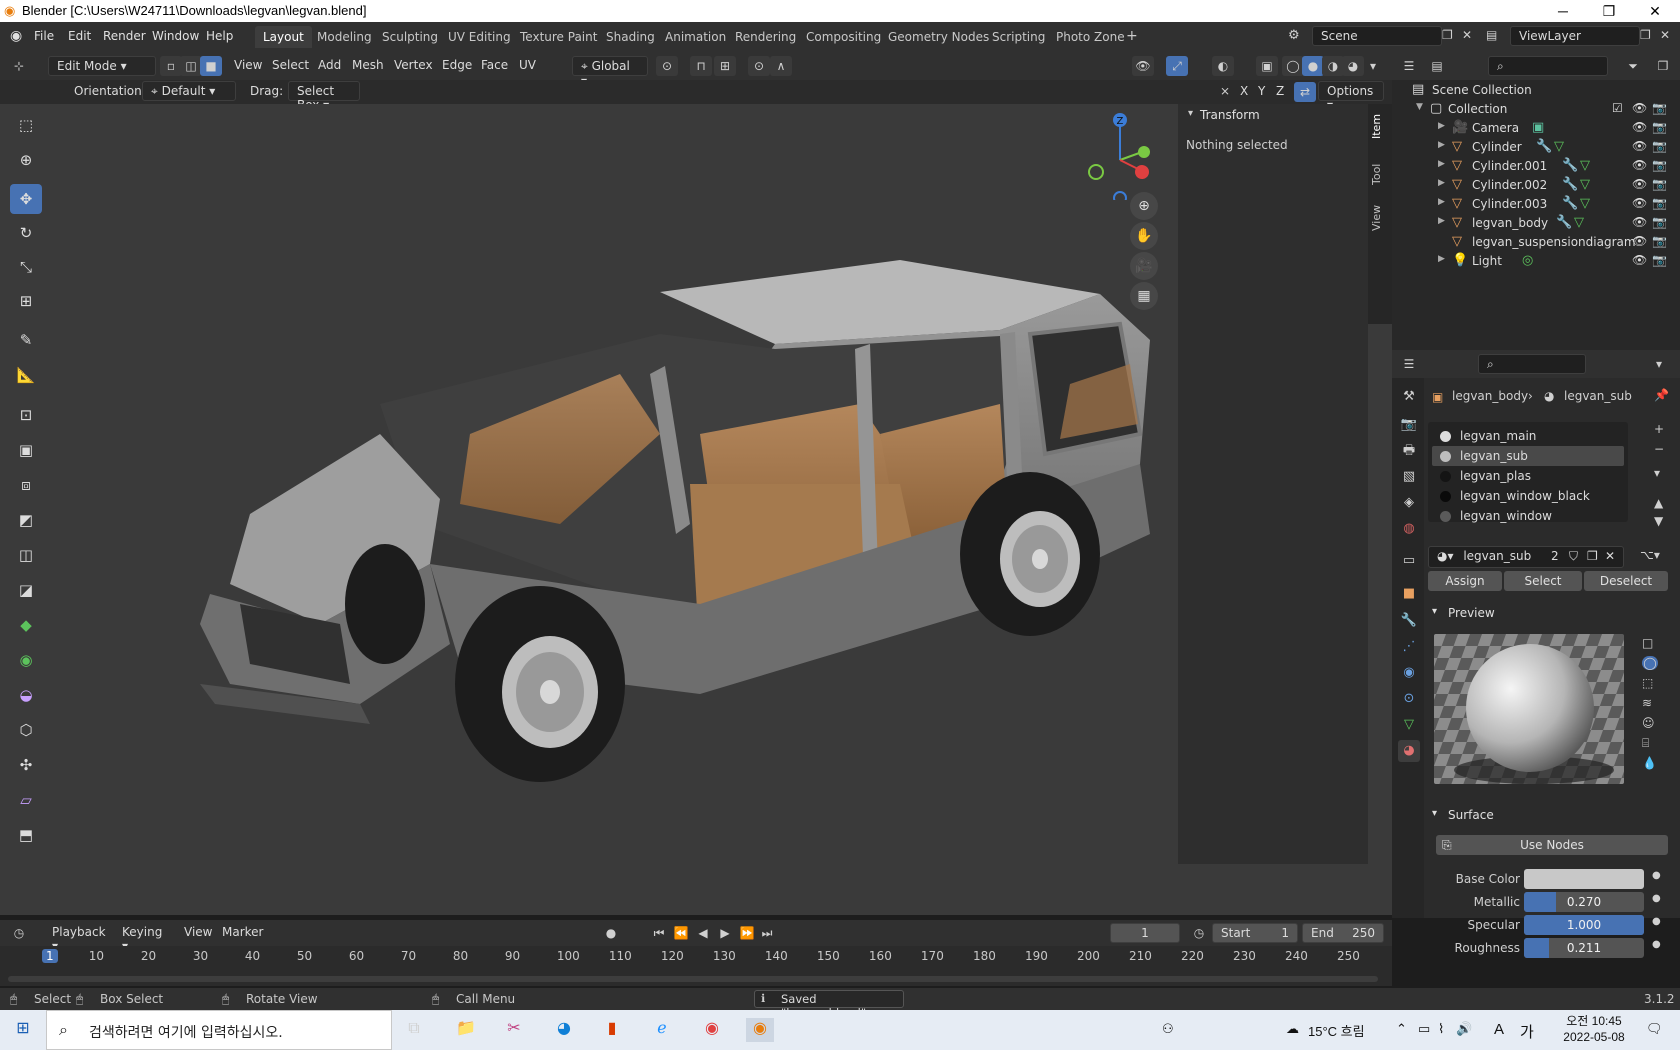  What do you see at coordinates (1527, 1031) in the screenshot?
I see `ime-mode: 가` at bounding box center [1527, 1031].